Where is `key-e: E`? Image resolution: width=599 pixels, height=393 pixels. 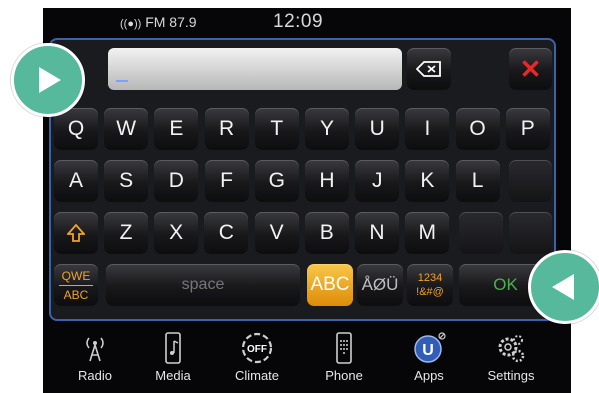 key-e: E is located at coordinates (176, 129).